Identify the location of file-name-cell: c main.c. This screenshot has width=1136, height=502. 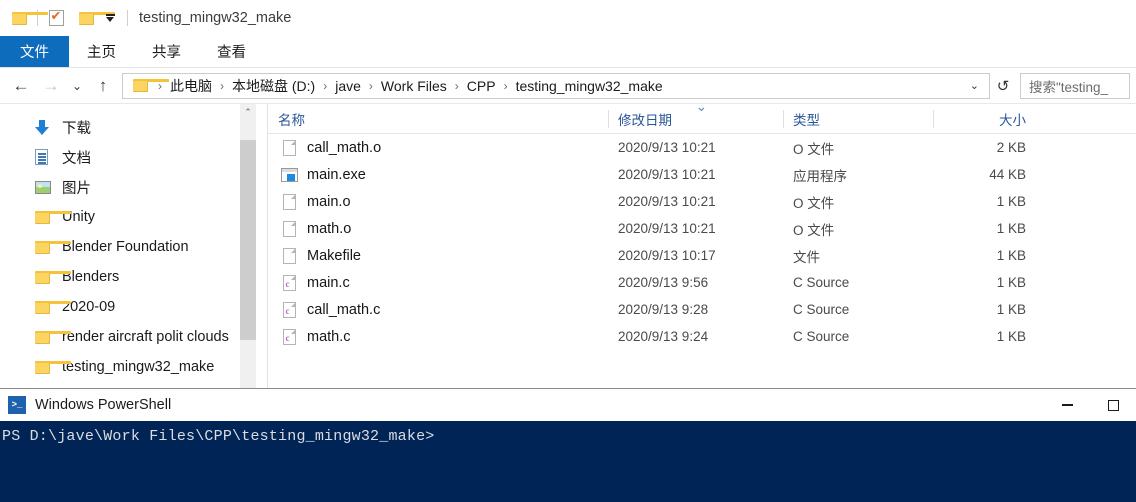
(438, 283).